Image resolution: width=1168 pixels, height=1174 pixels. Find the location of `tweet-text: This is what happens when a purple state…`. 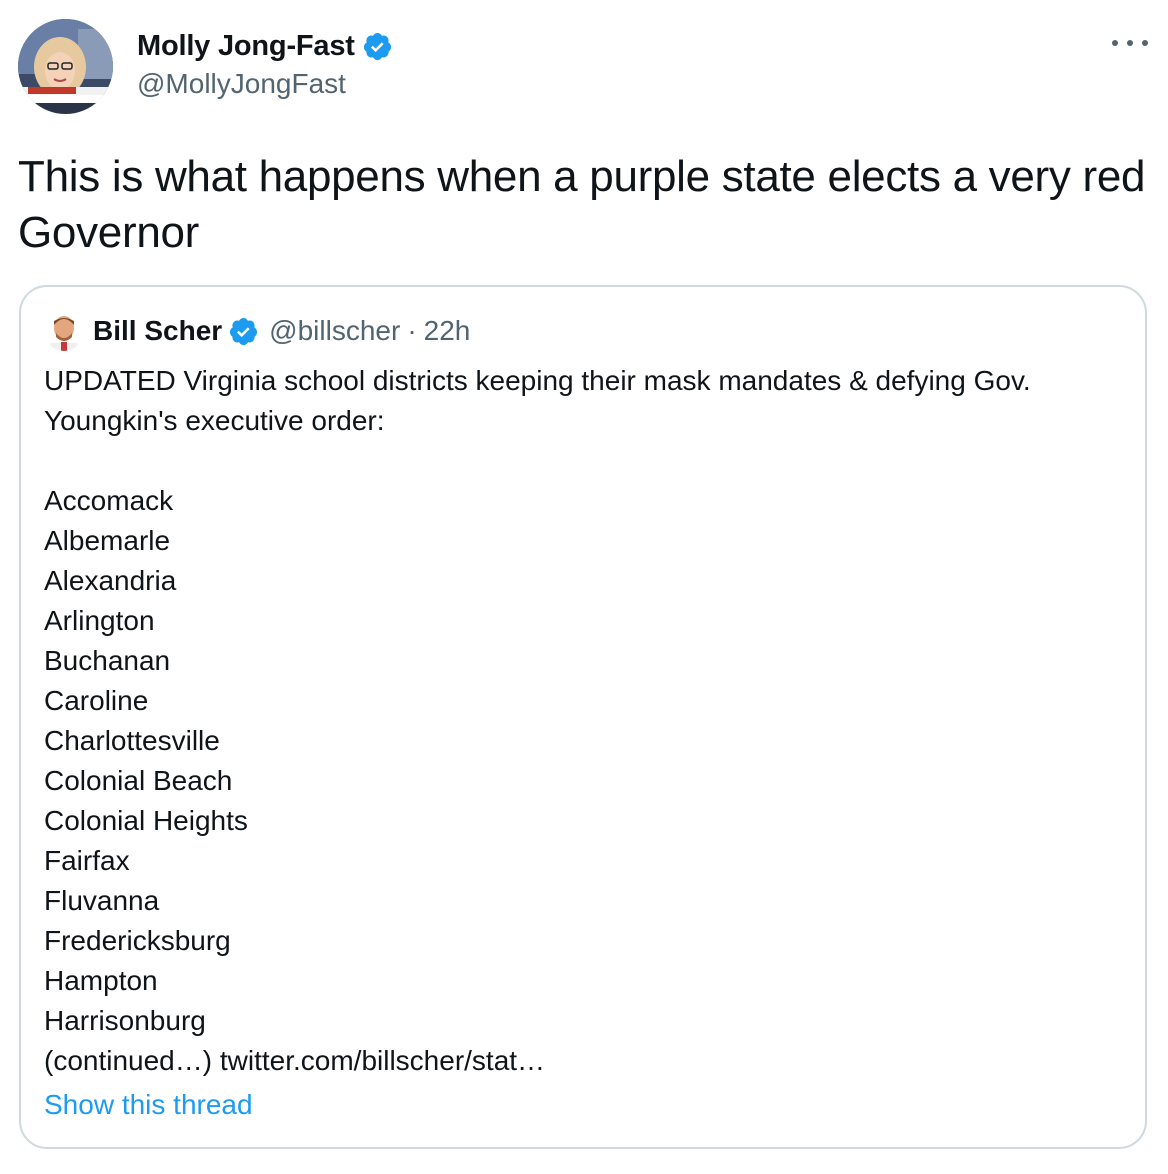

tweet-text: This is what happens when a purple state… is located at coordinates (582, 204).